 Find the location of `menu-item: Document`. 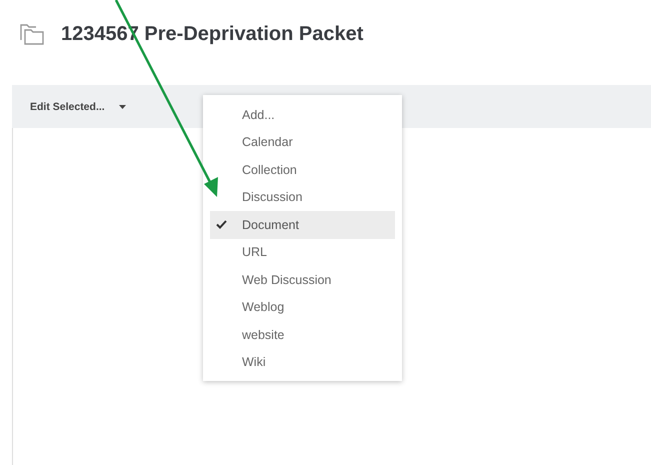

menu-item: Document is located at coordinates (302, 224).